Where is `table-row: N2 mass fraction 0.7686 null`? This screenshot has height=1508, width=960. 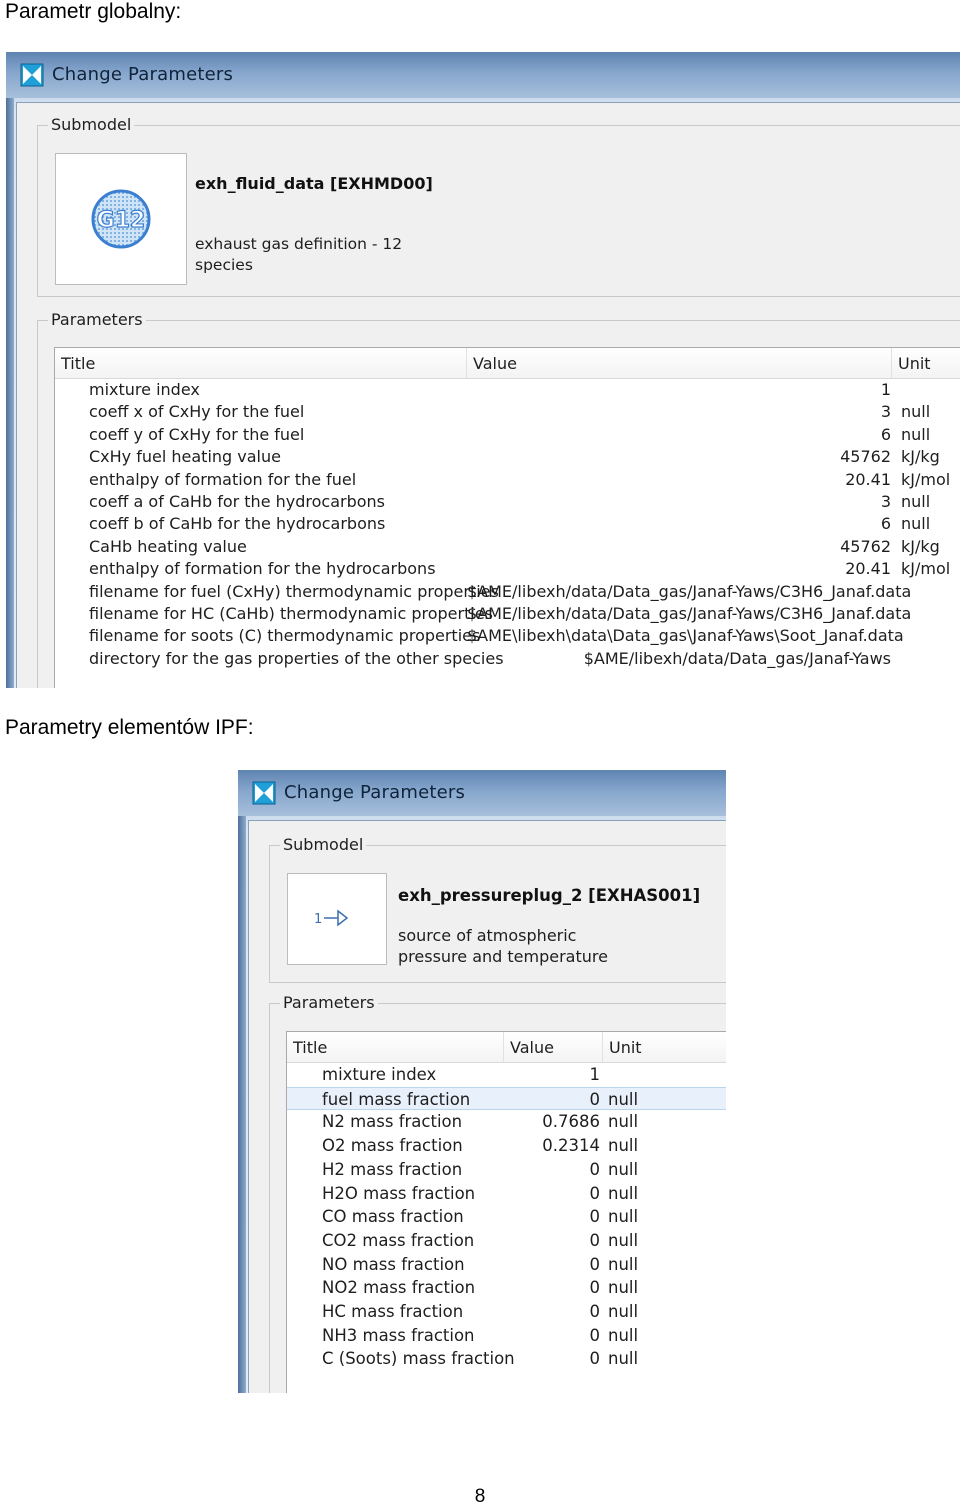
table-row: N2 mass fraction 0.7686 null is located at coordinates (506, 1122).